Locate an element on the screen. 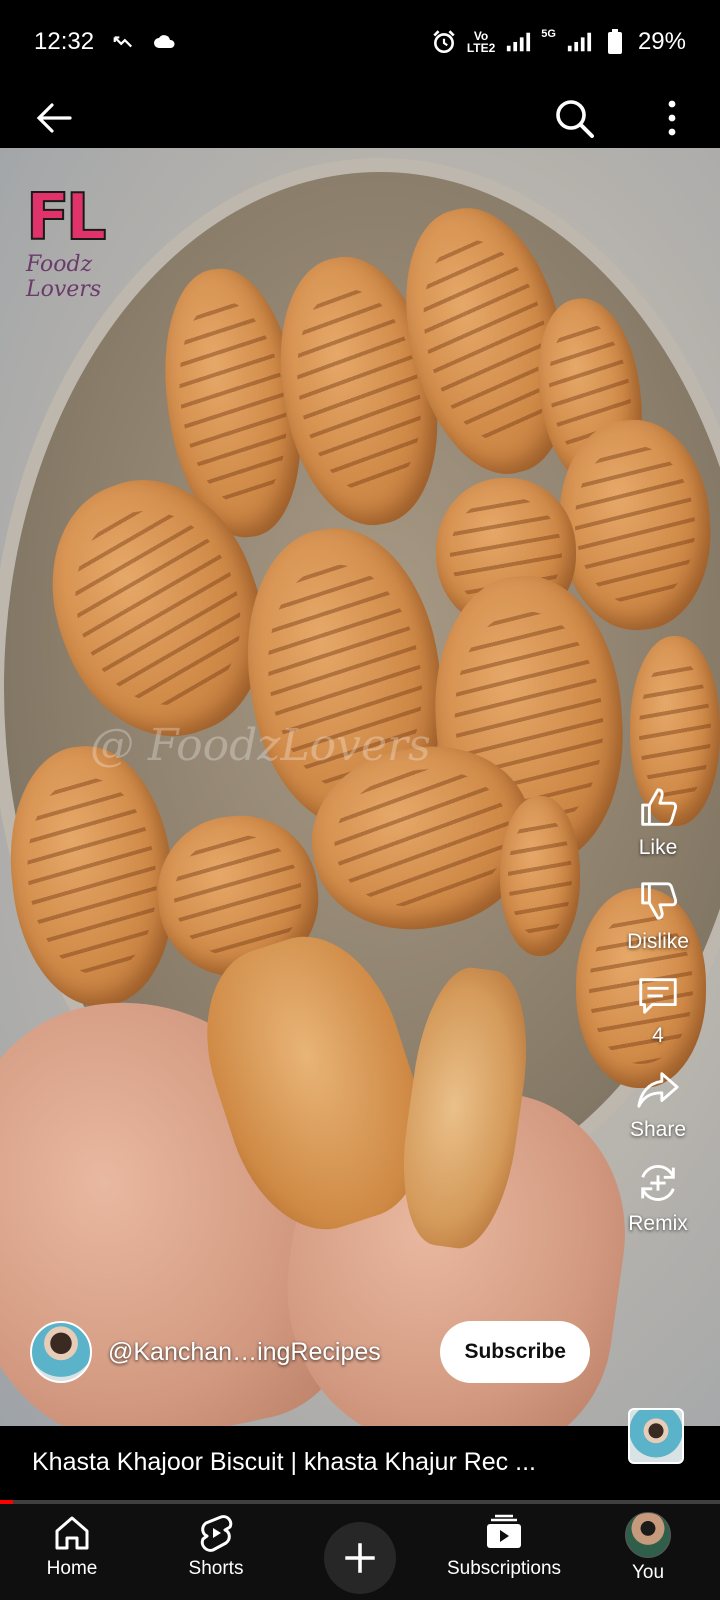  alarm-icon is located at coordinates (444, 42).